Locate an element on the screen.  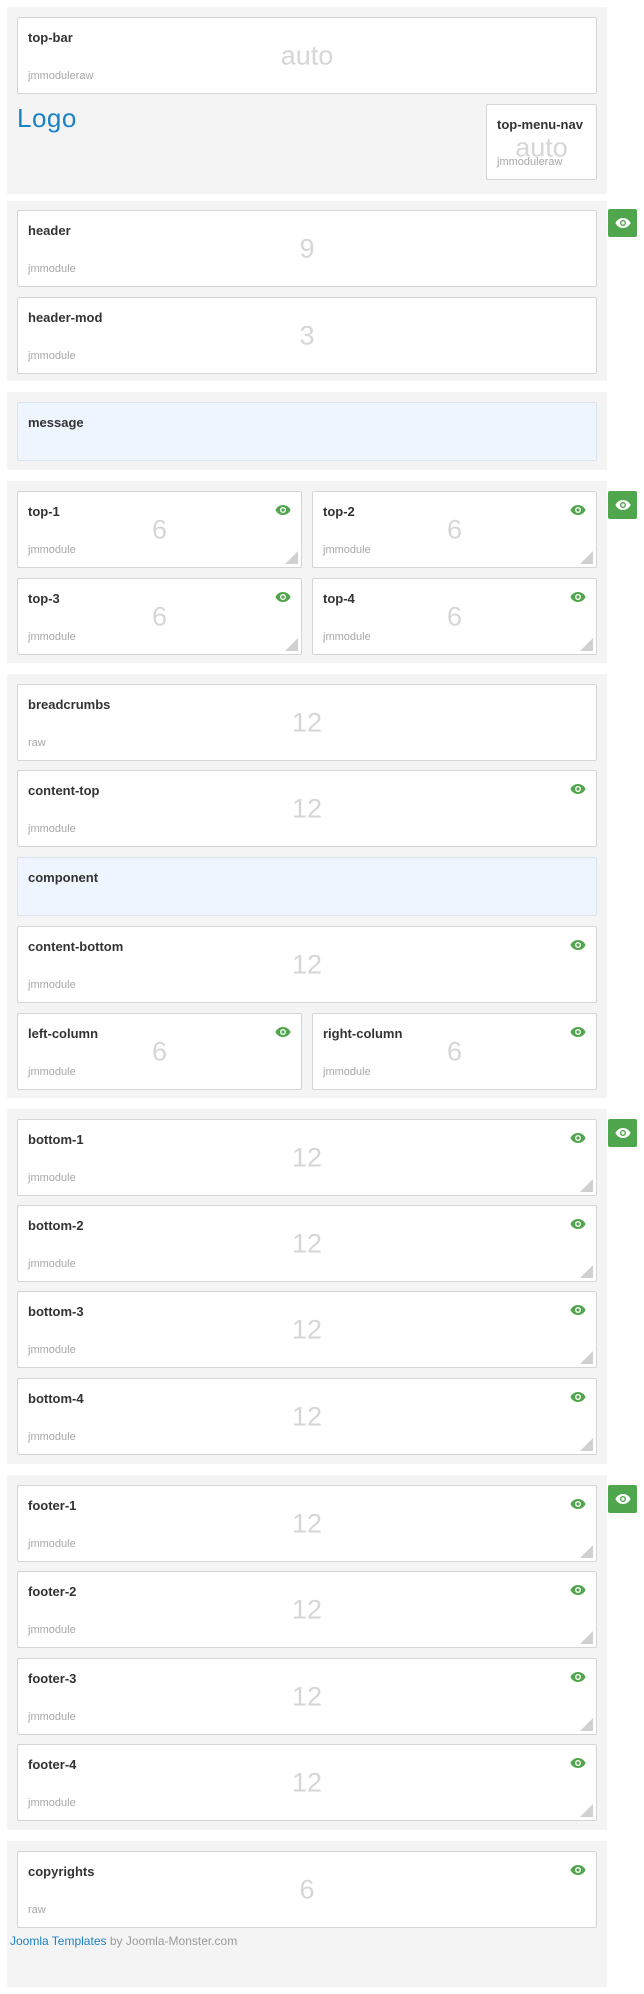
position-right-column: right-column 6 jmmodule is located at coordinates (454, 1051).